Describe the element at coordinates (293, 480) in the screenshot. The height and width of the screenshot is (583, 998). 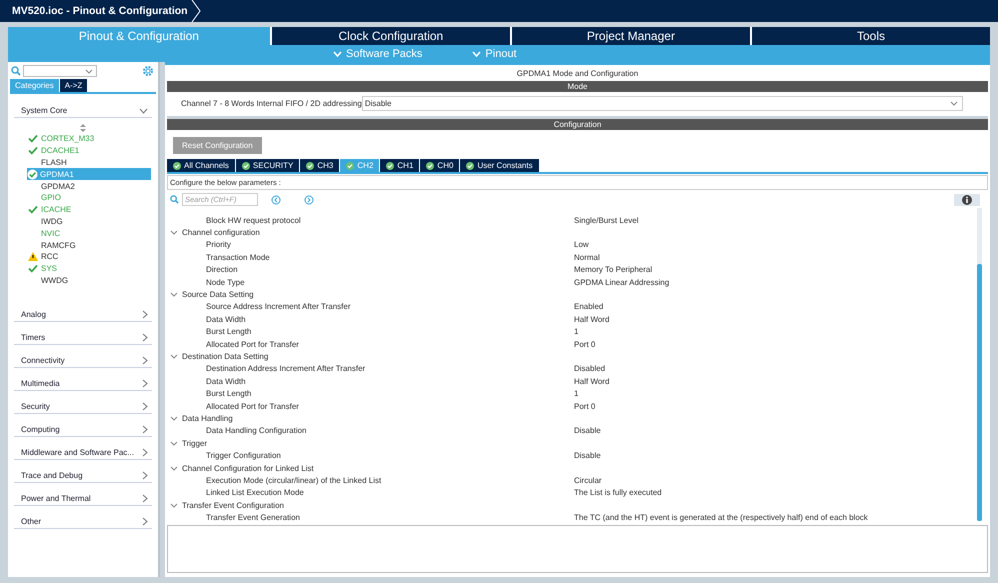
I see `parameter-name: Execution Mode (circular/linear) of the Linked List` at that location.